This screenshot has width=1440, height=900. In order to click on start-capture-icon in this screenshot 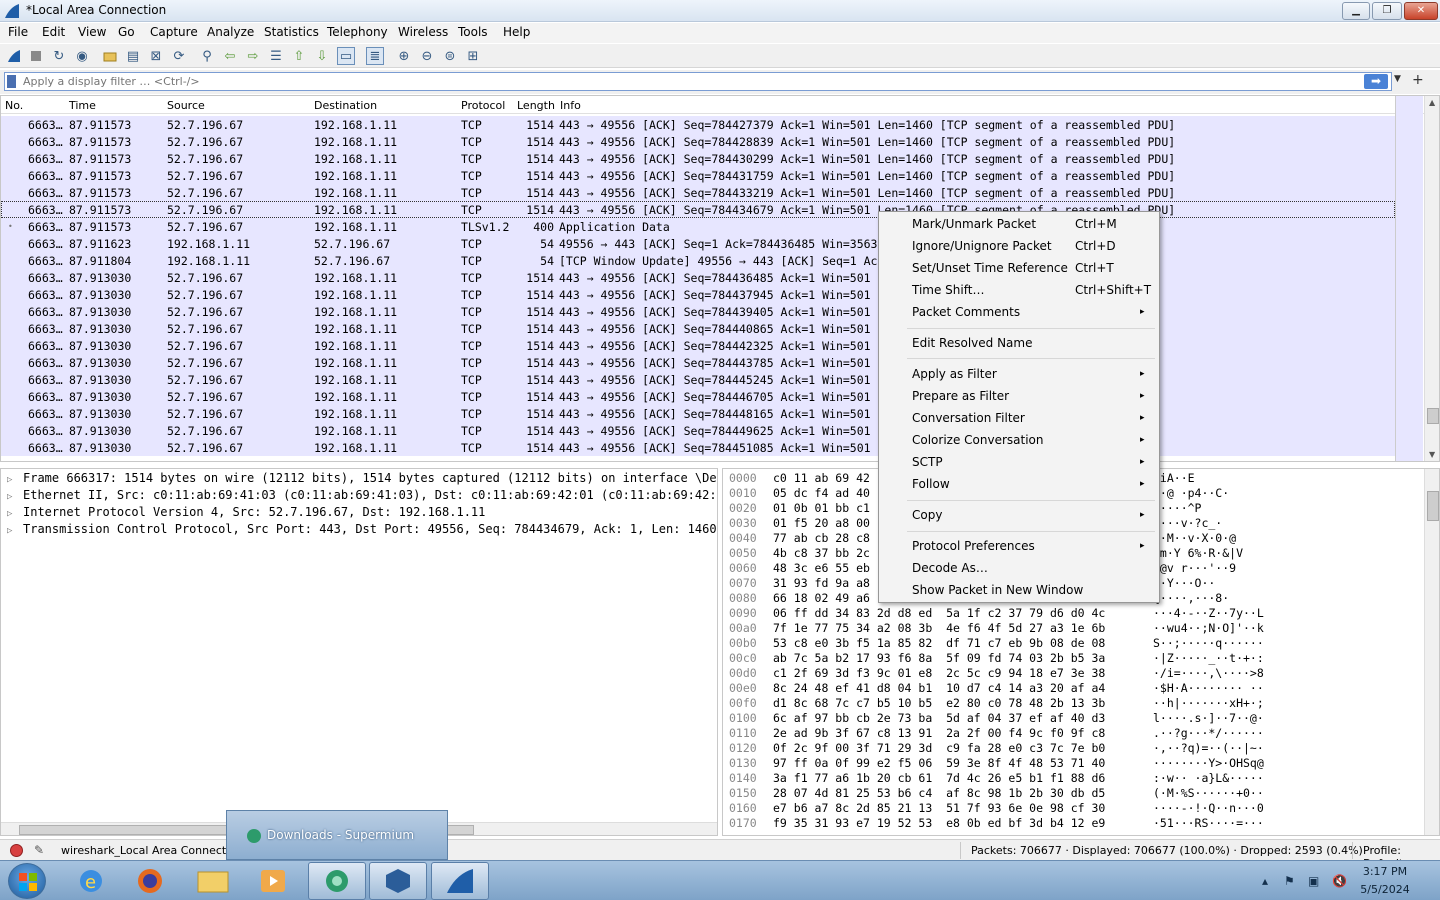, I will do `click(14, 56)`.